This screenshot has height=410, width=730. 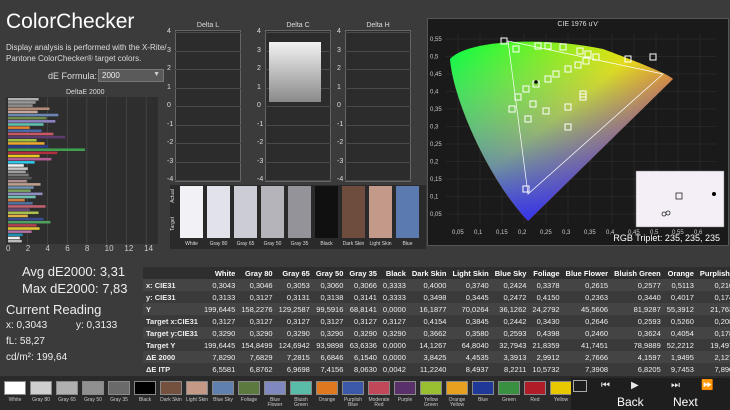 What do you see at coordinates (722, 285) in the screenshot?
I see `table-cell: 0,2100` at bounding box center [722, 285].